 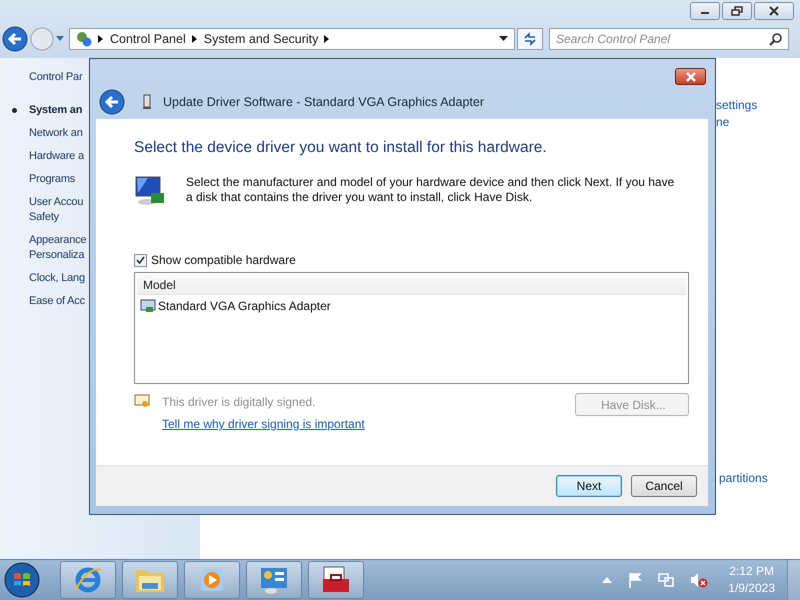 I want to click on dialog-button: Cancel, so click(x=664, y=486).